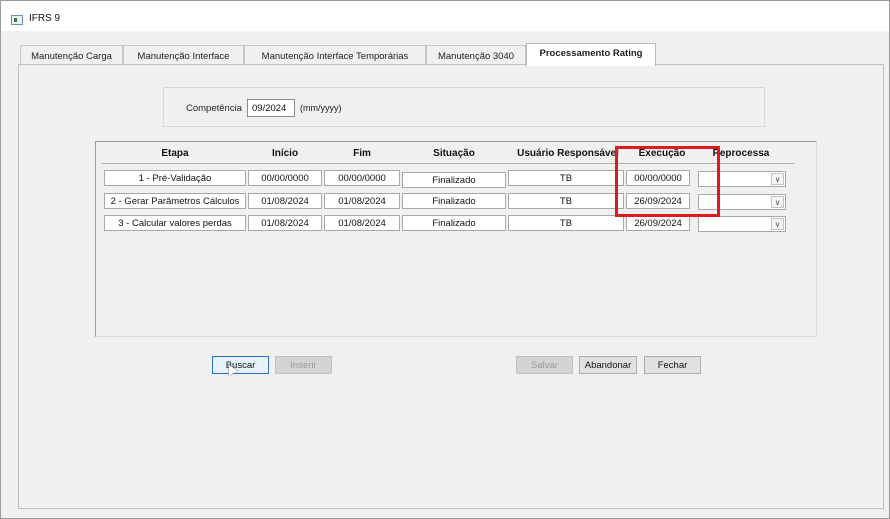  I want to click on column-header-situacao: Situação, so click(454, 153).